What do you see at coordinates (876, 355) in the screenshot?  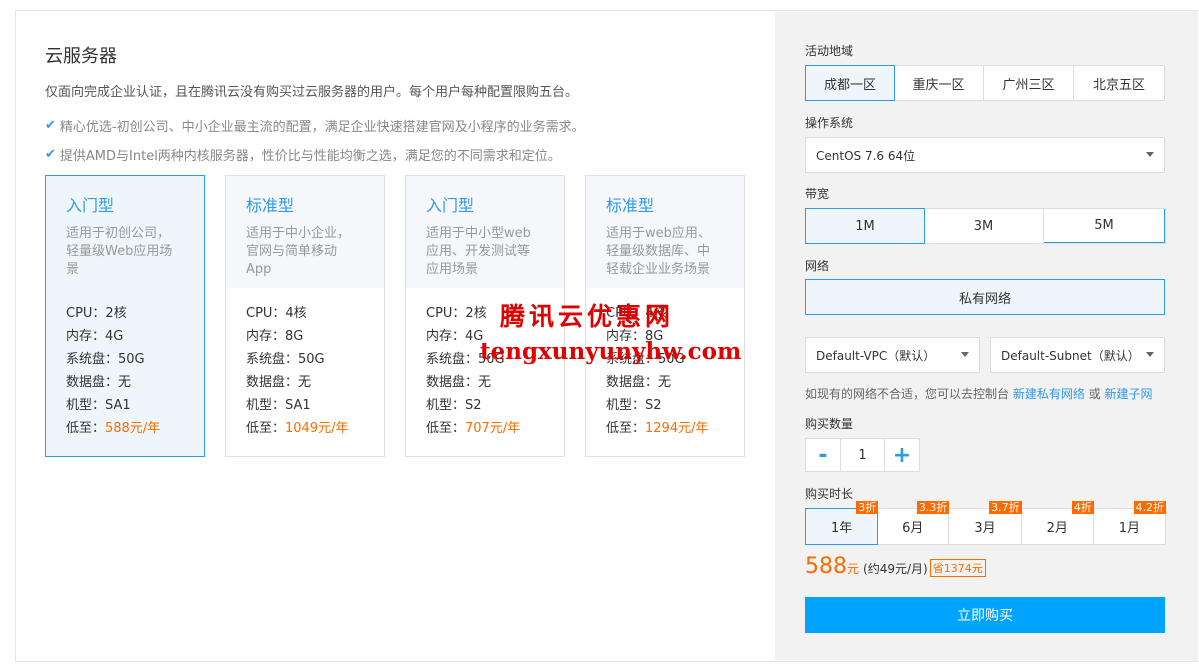 I see `vpc-value: Default-VPC（默认）` at bounding box center [876, 355].